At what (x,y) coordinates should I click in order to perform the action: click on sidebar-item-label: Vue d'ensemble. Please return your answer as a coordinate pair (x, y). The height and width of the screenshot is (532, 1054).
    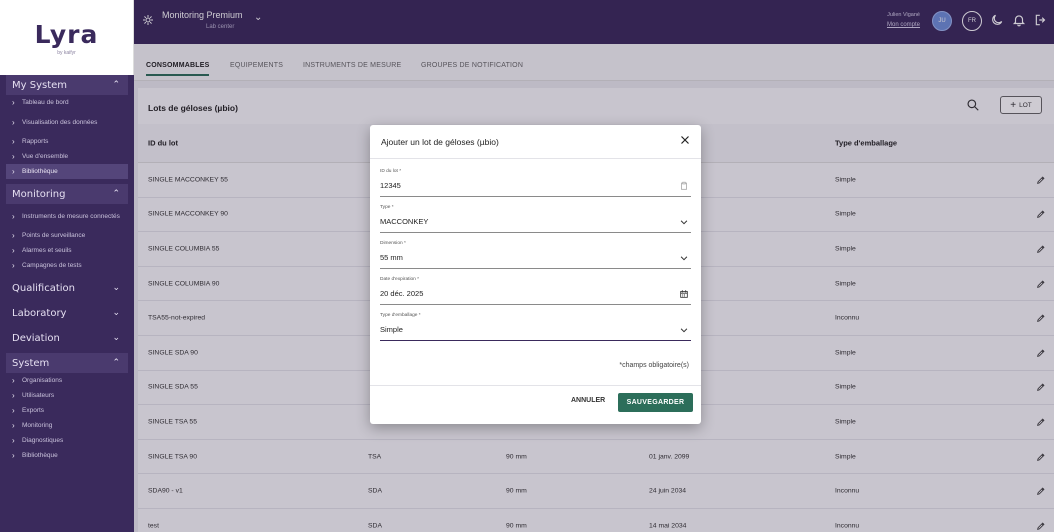
    Looking at the image, I should click on (45, 156).